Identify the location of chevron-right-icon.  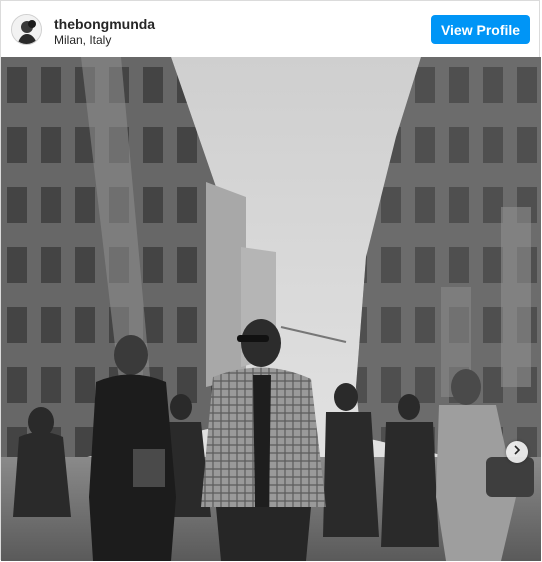
(517, 452).